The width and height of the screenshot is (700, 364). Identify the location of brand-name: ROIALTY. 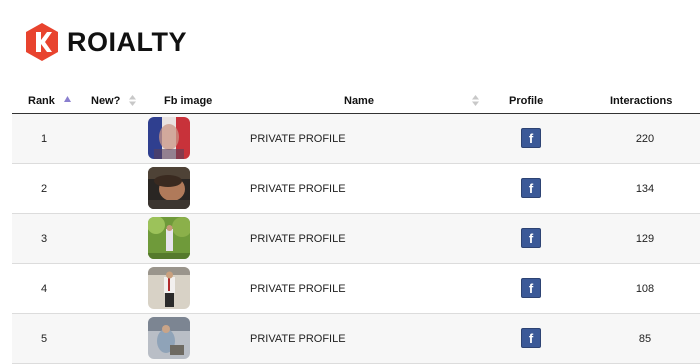
(127, 41).